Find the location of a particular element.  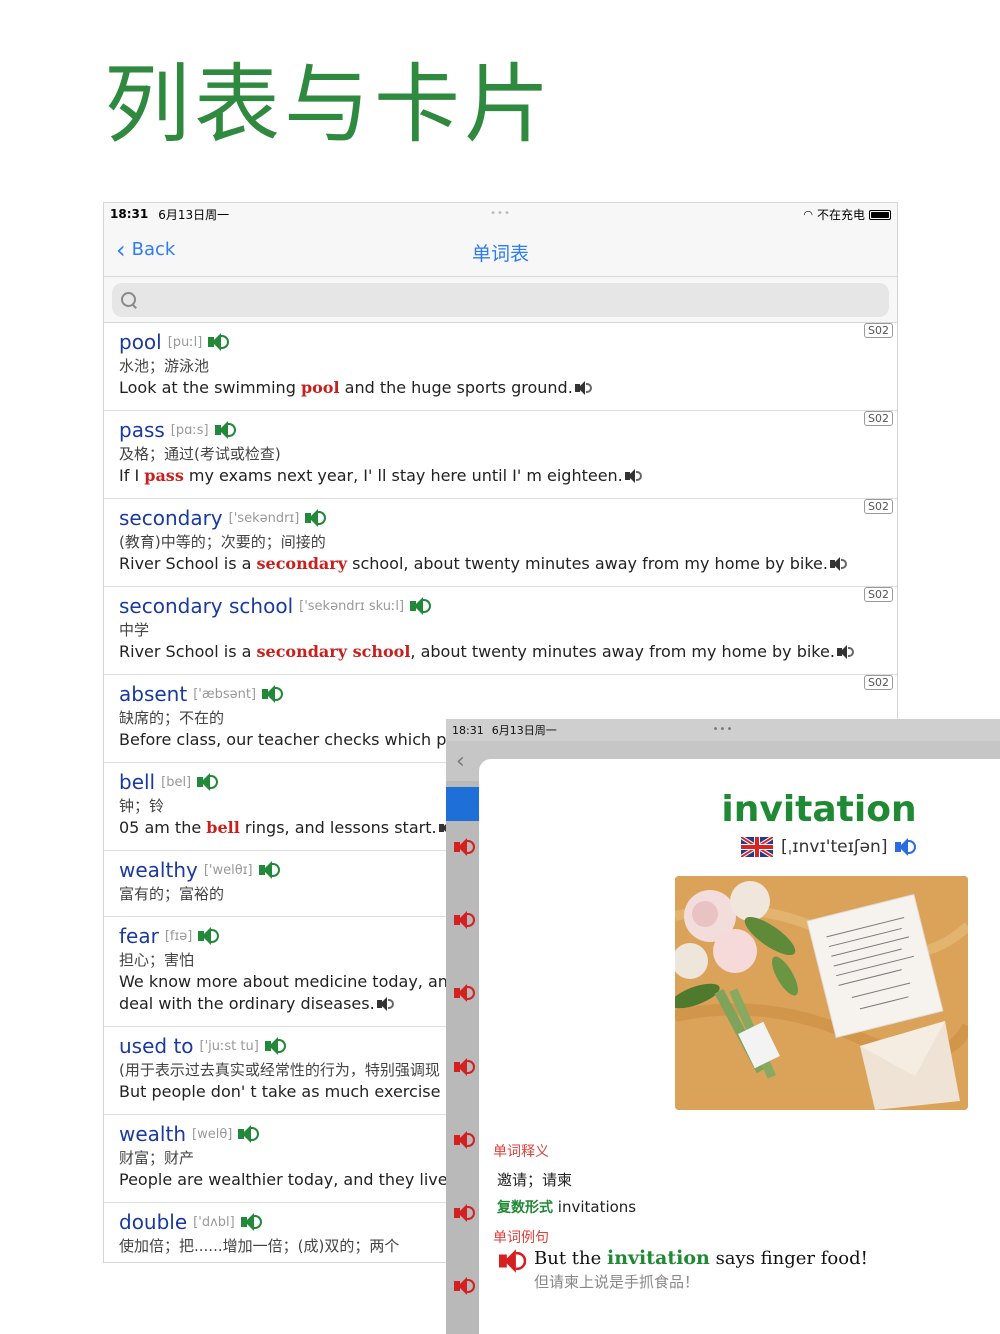

status-bar: 18:31 6月13日周一 ••• ◠ 不在充电 is located at coordinates (500, 214).